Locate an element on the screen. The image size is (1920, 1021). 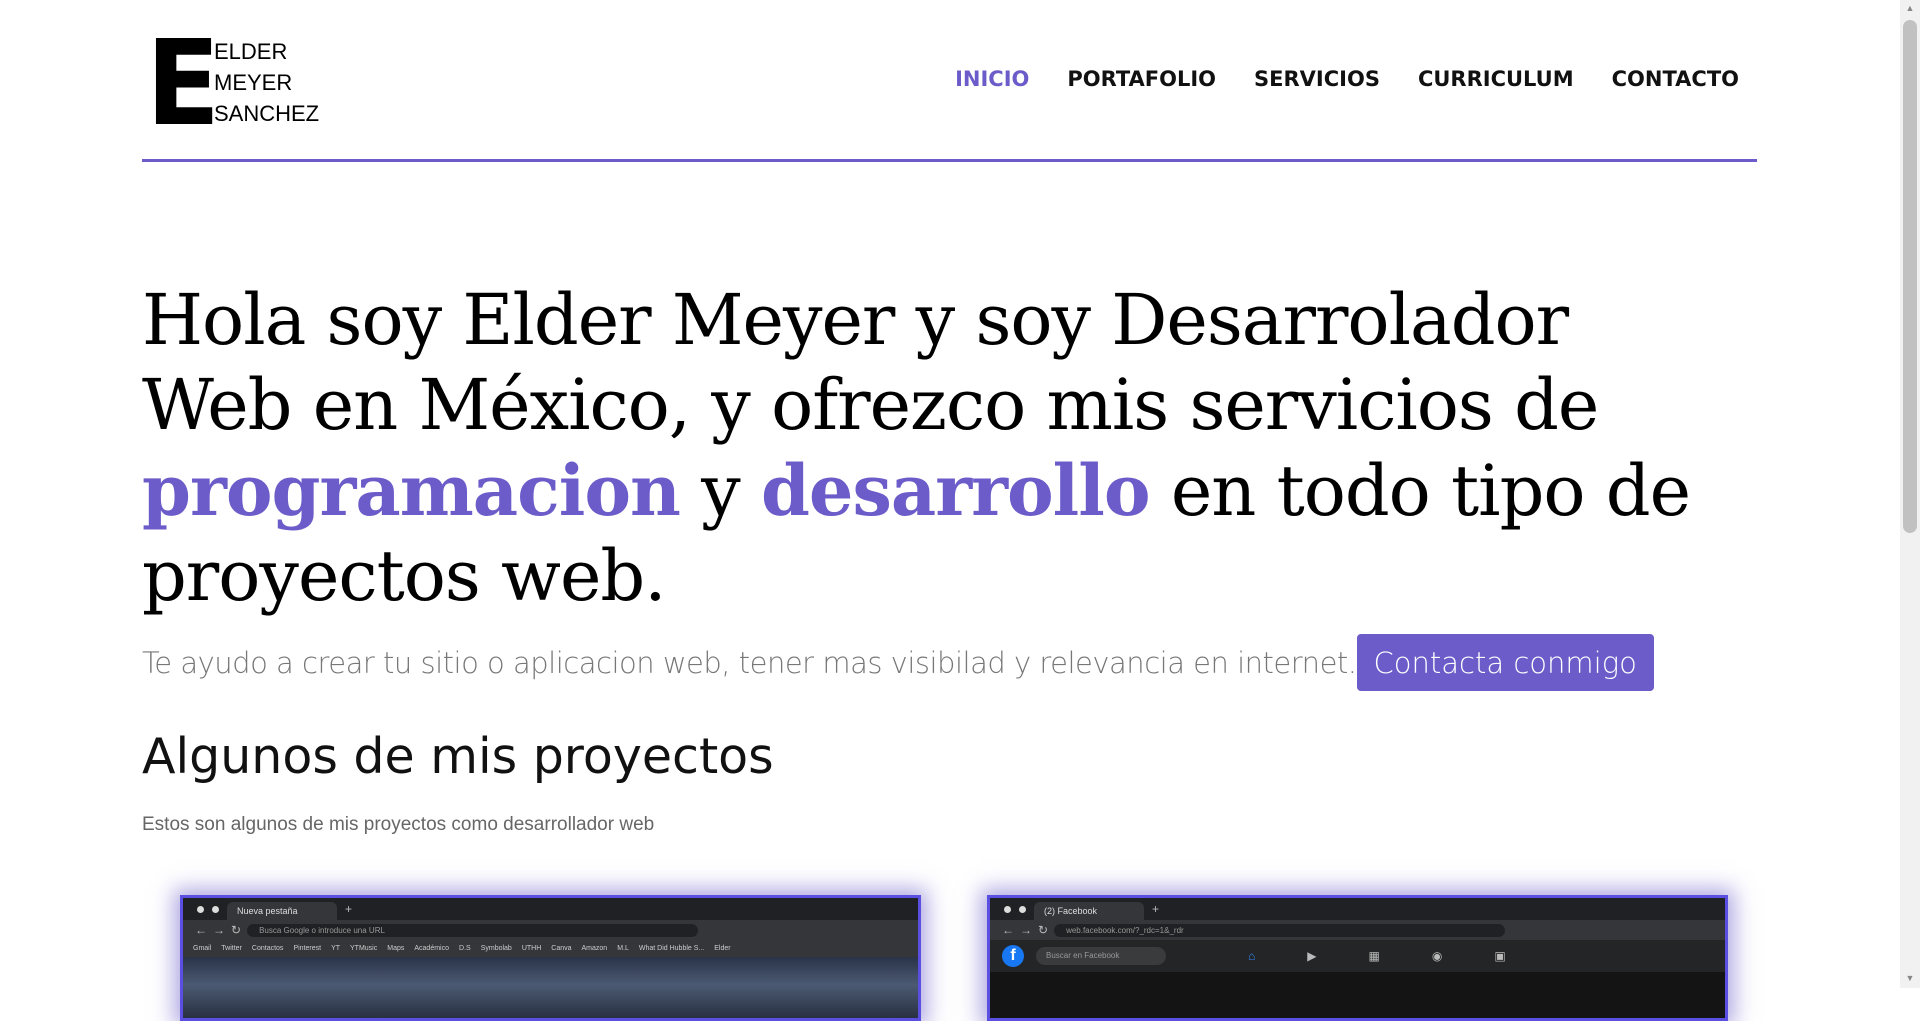
bookmark: D.S is located at coordinates (465, 948).